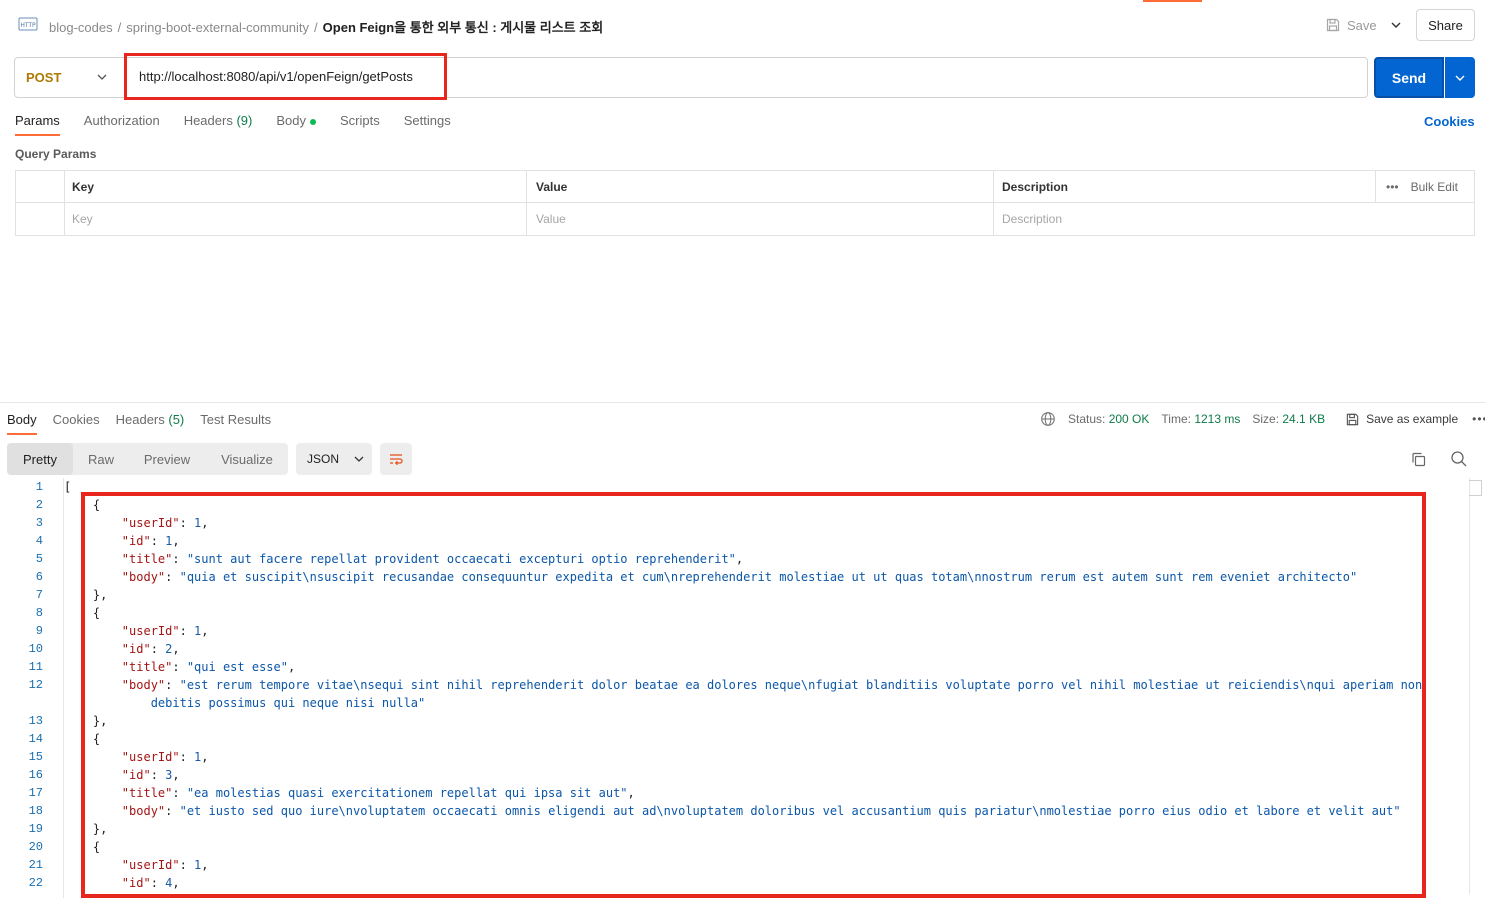  Describe the element at coordinates (35, 739) in the screenshot. I see `line-number: 14` at that location.